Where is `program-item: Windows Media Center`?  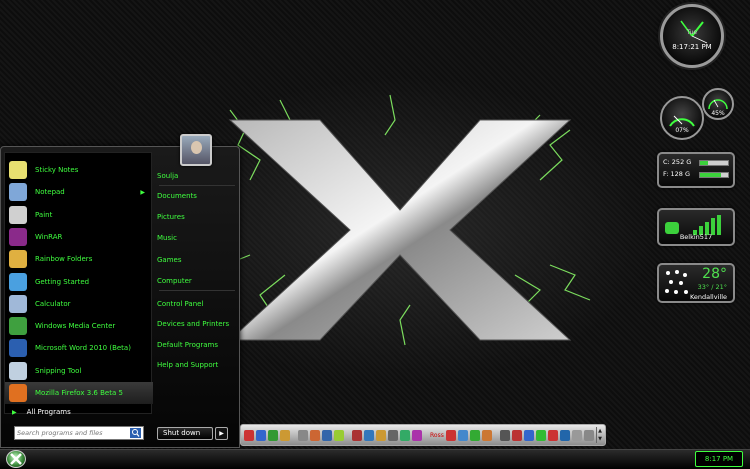 program-item: Windows Media Center is located at coordinates (79, 326).